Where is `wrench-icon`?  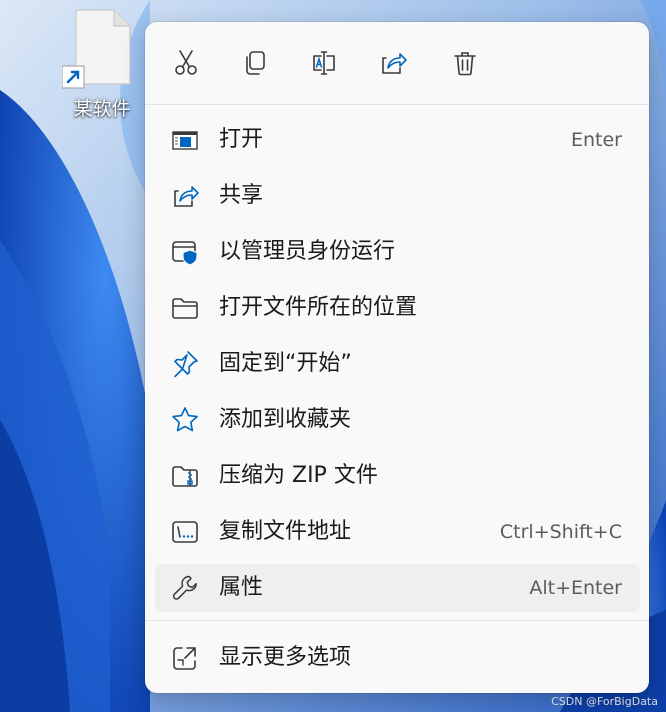 wrench-icon is located at coordinates (185, 588).